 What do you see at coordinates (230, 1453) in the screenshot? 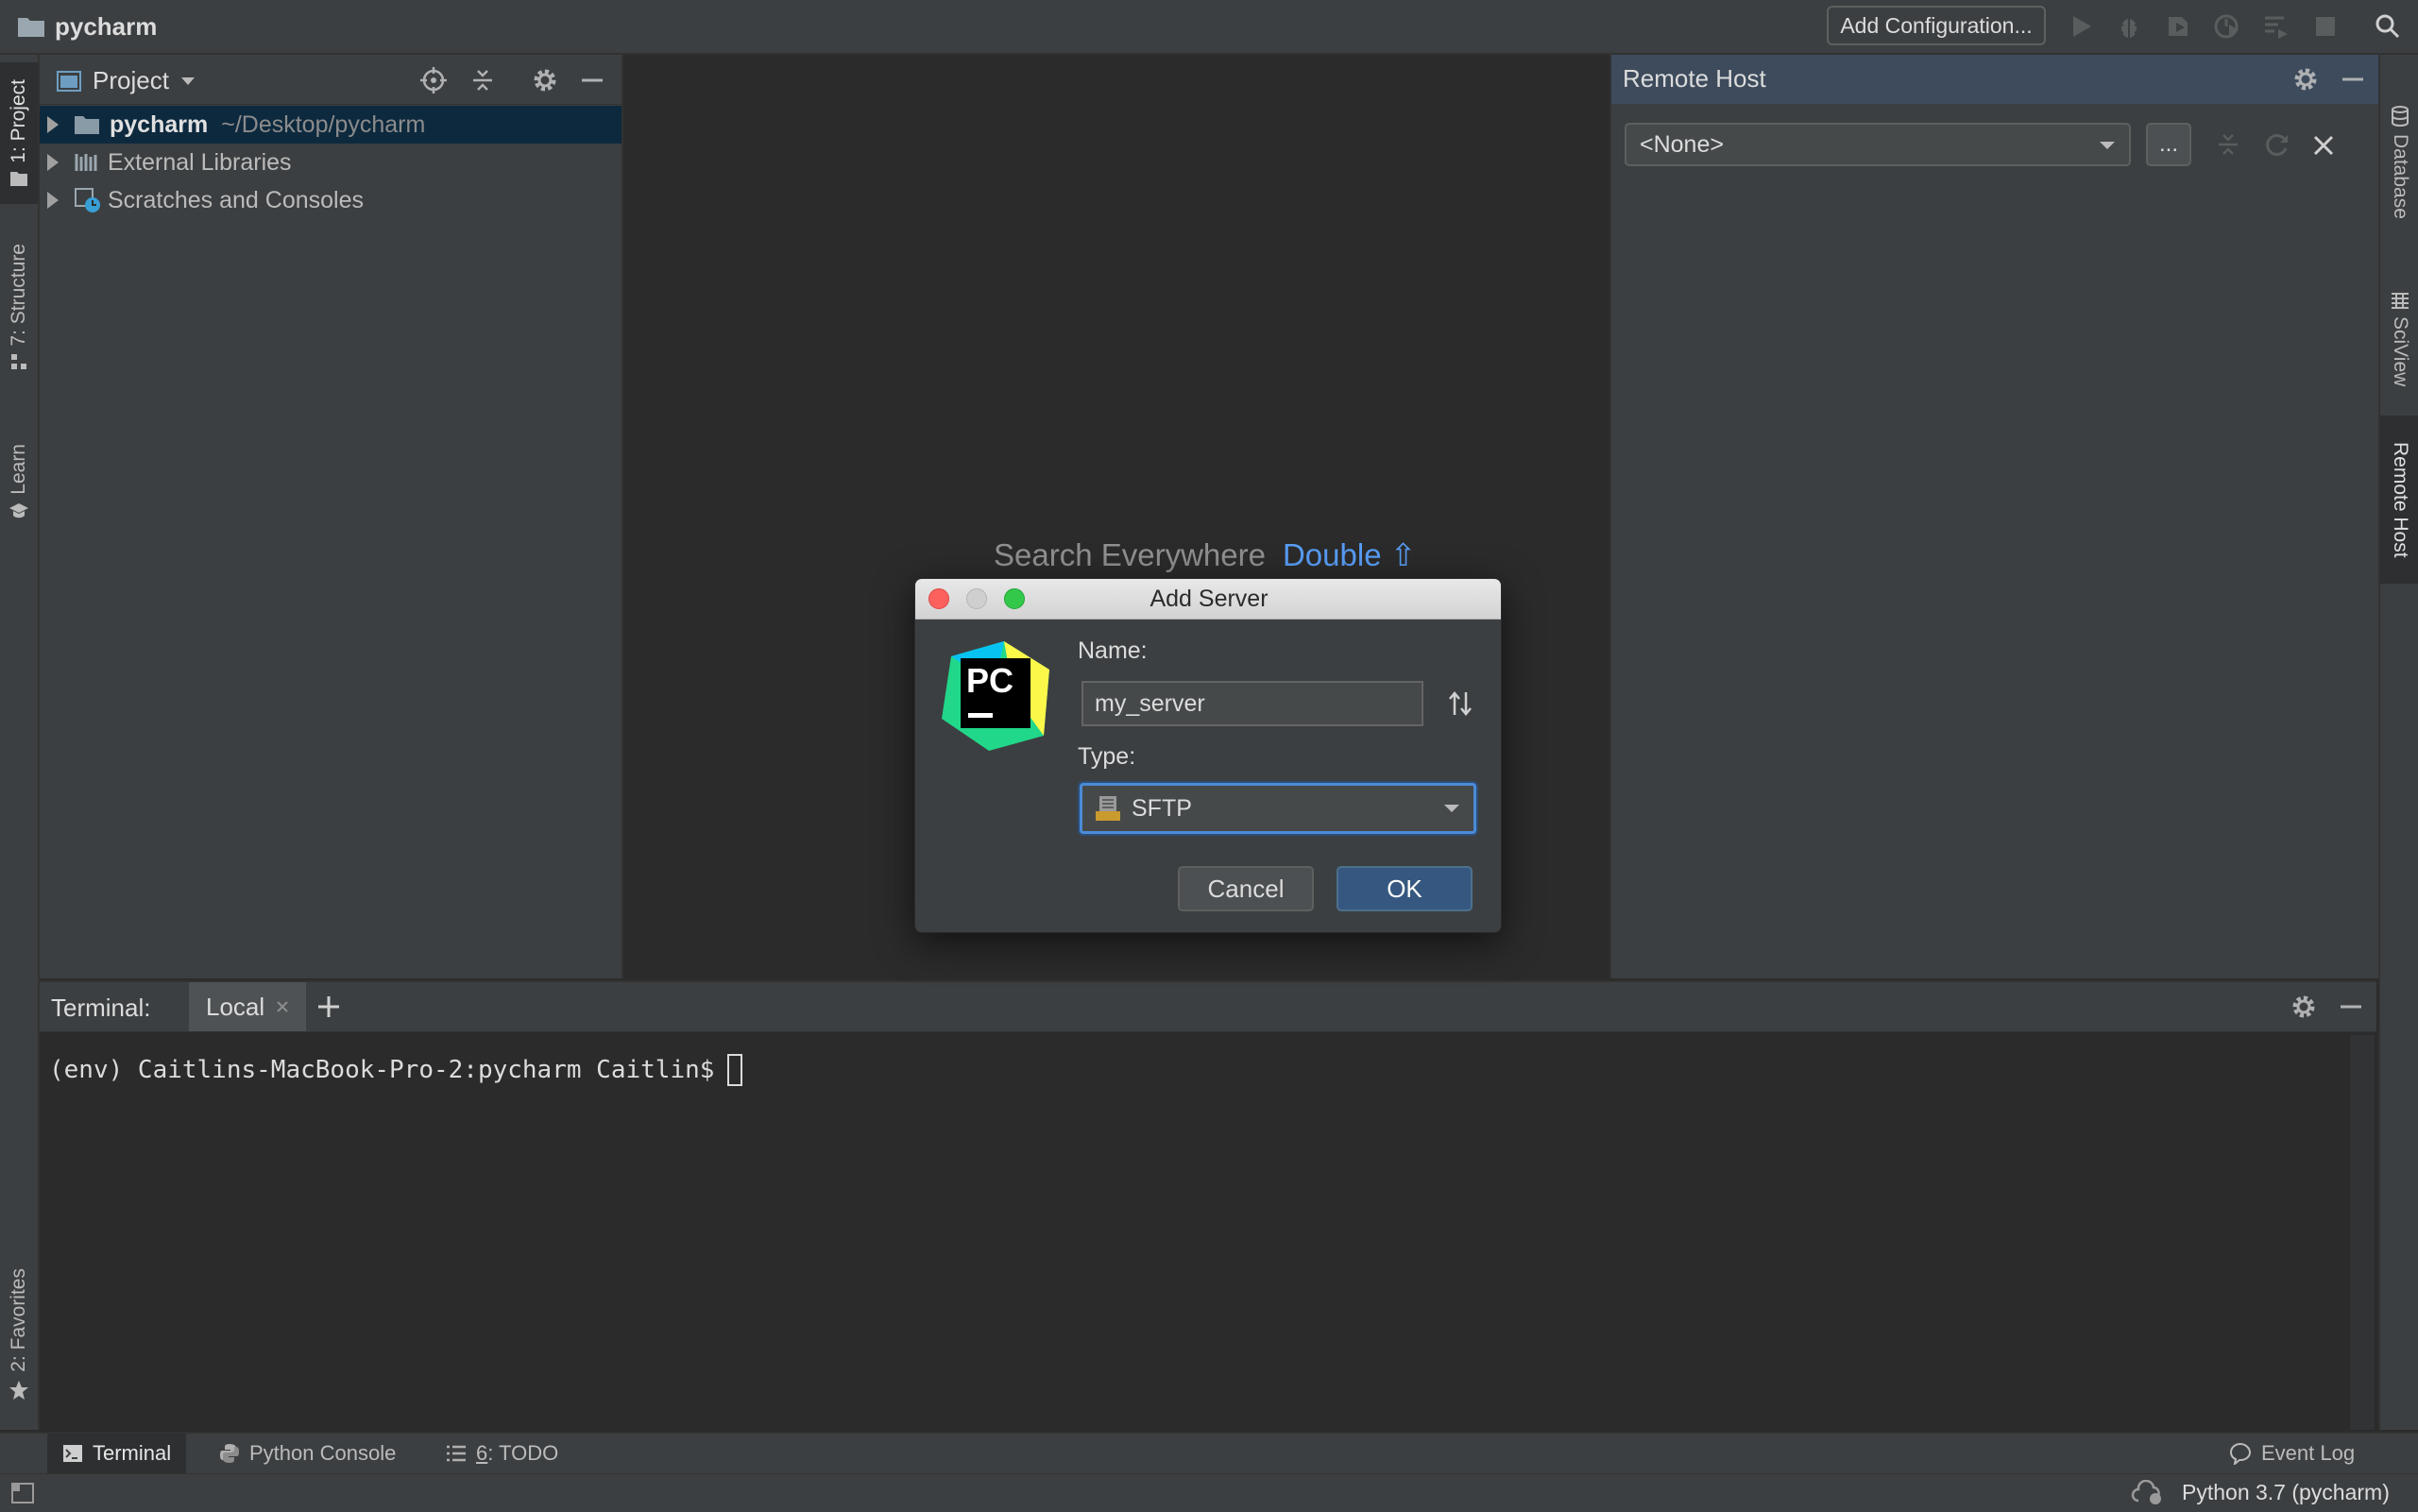
I see `python-icon` at bounding box center [230, 1453].